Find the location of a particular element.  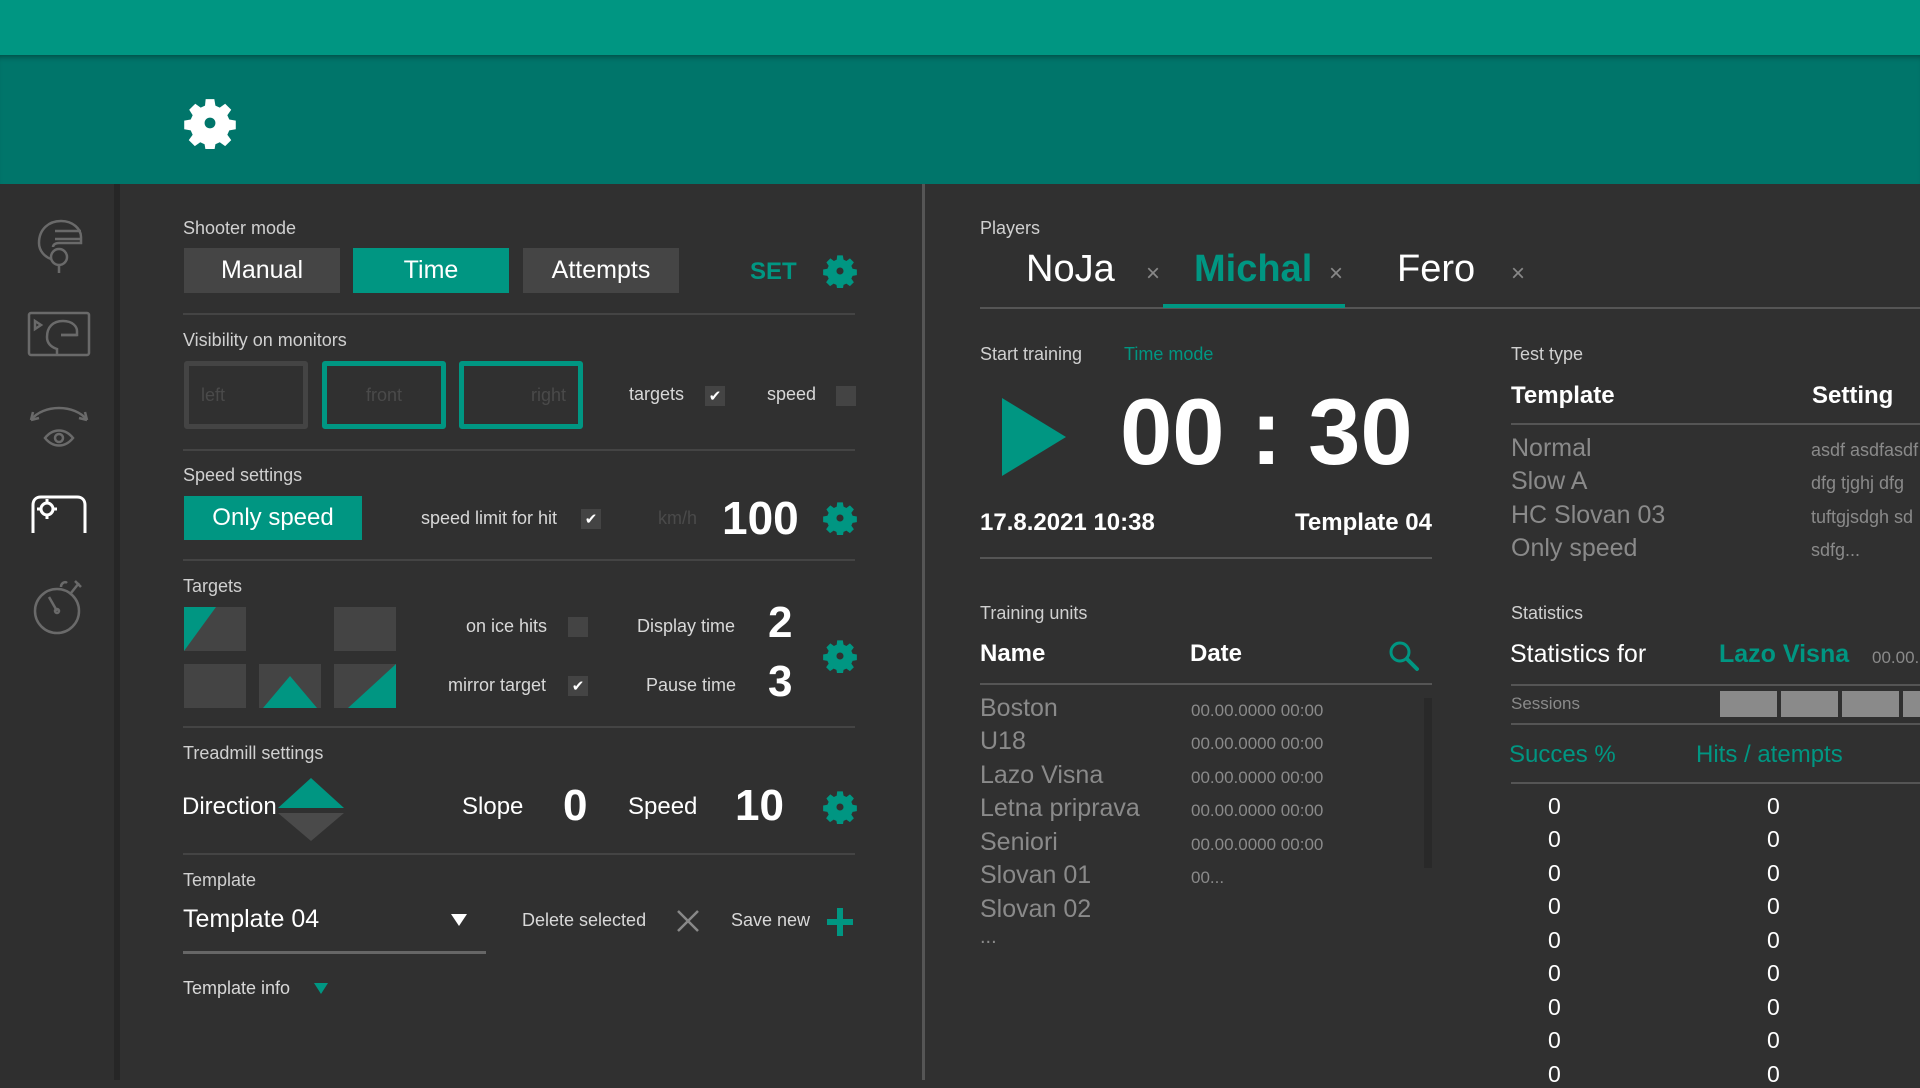

list-item: Seniori is located at coordinates (1019, 842).